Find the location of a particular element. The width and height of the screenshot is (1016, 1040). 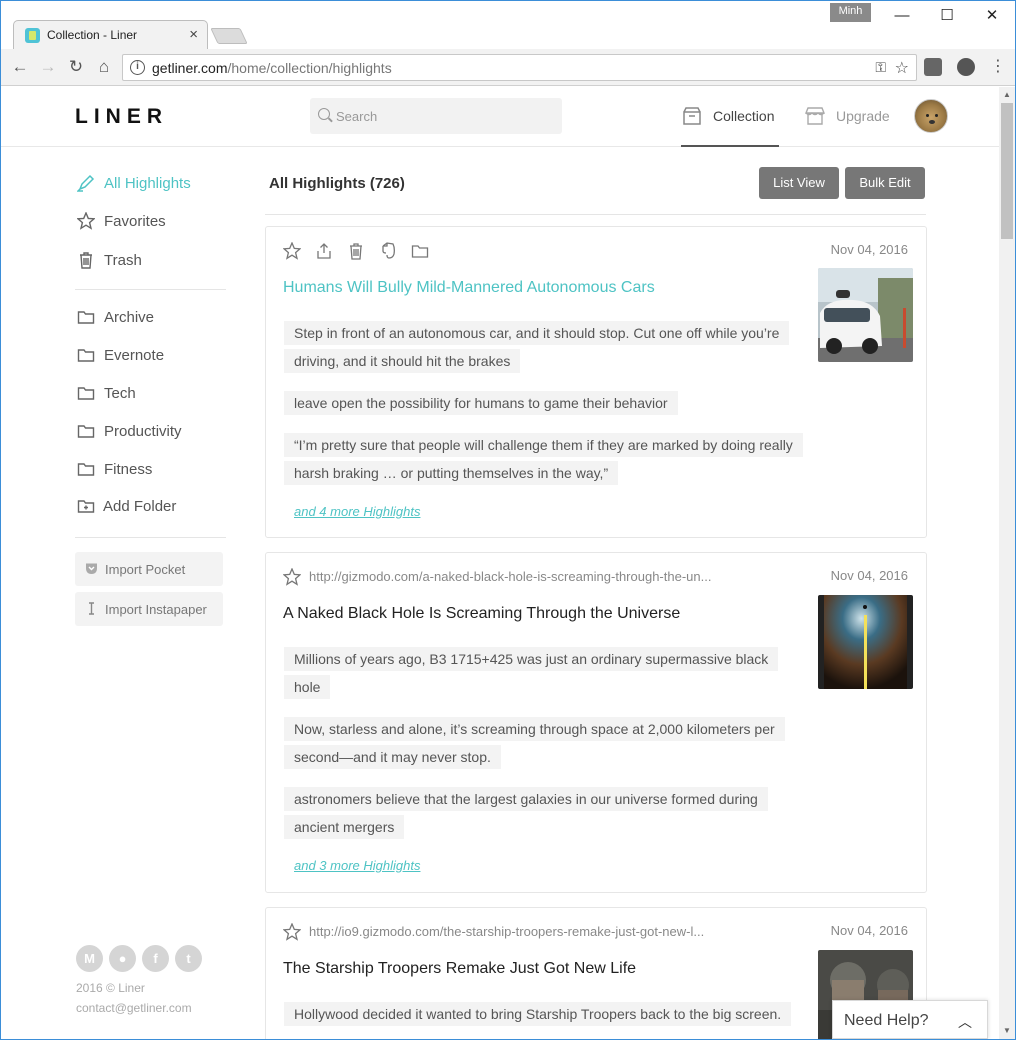

need-help-widget: Need Help? ︿ is located at coordinates (910, 1019).